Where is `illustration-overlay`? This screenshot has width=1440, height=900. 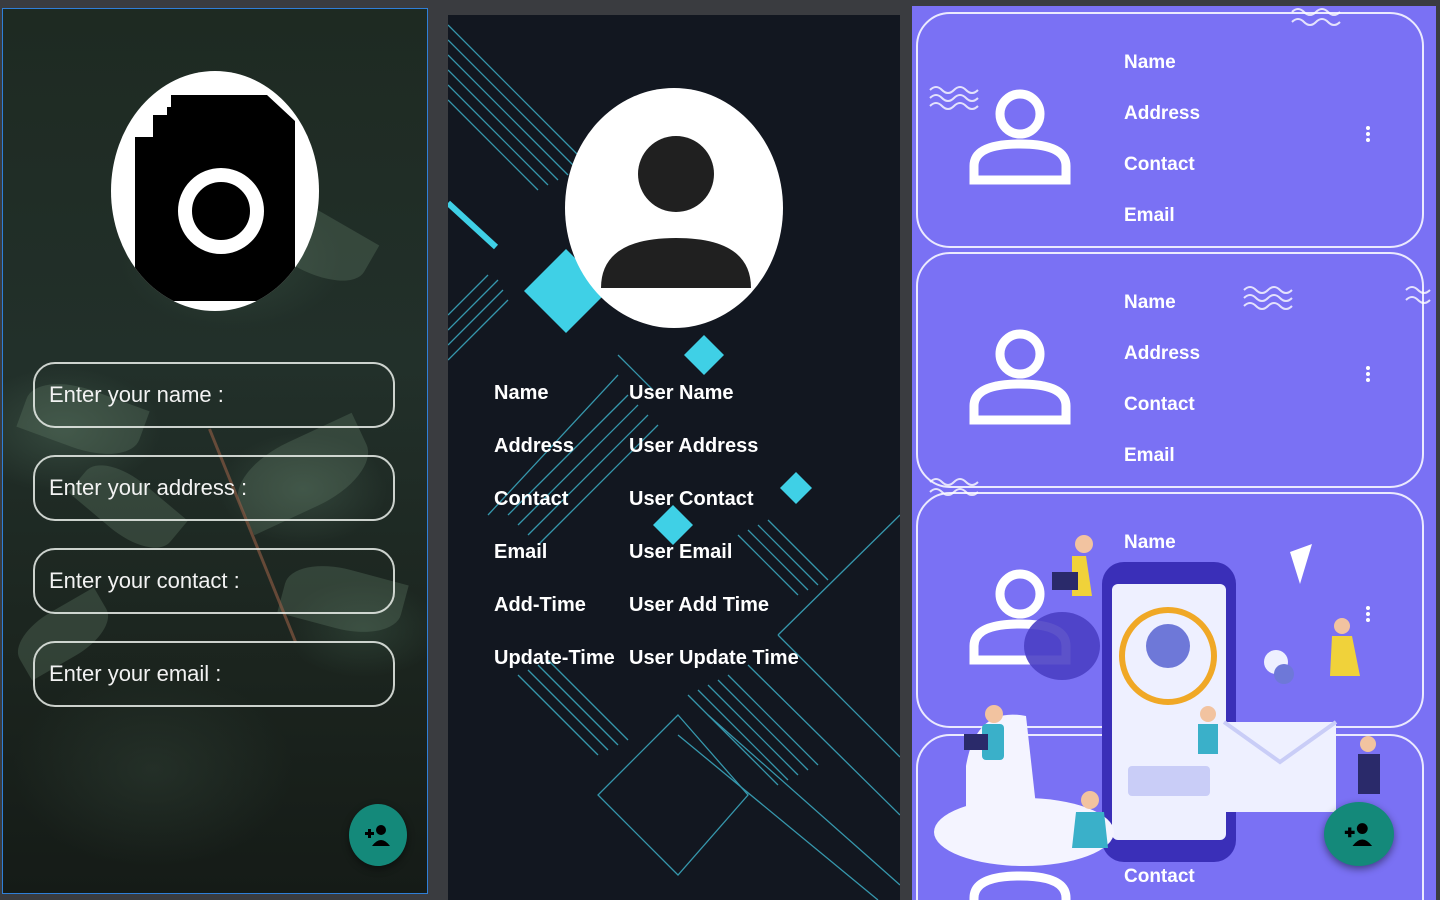
illustration-overlay is located at coordinates (1157, 700).